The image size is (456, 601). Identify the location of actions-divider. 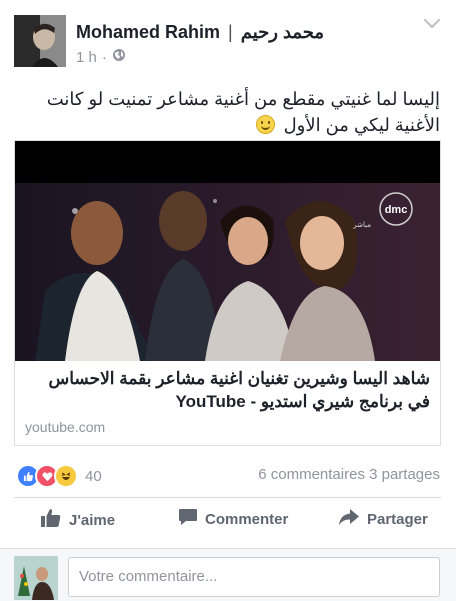
(227, 497).